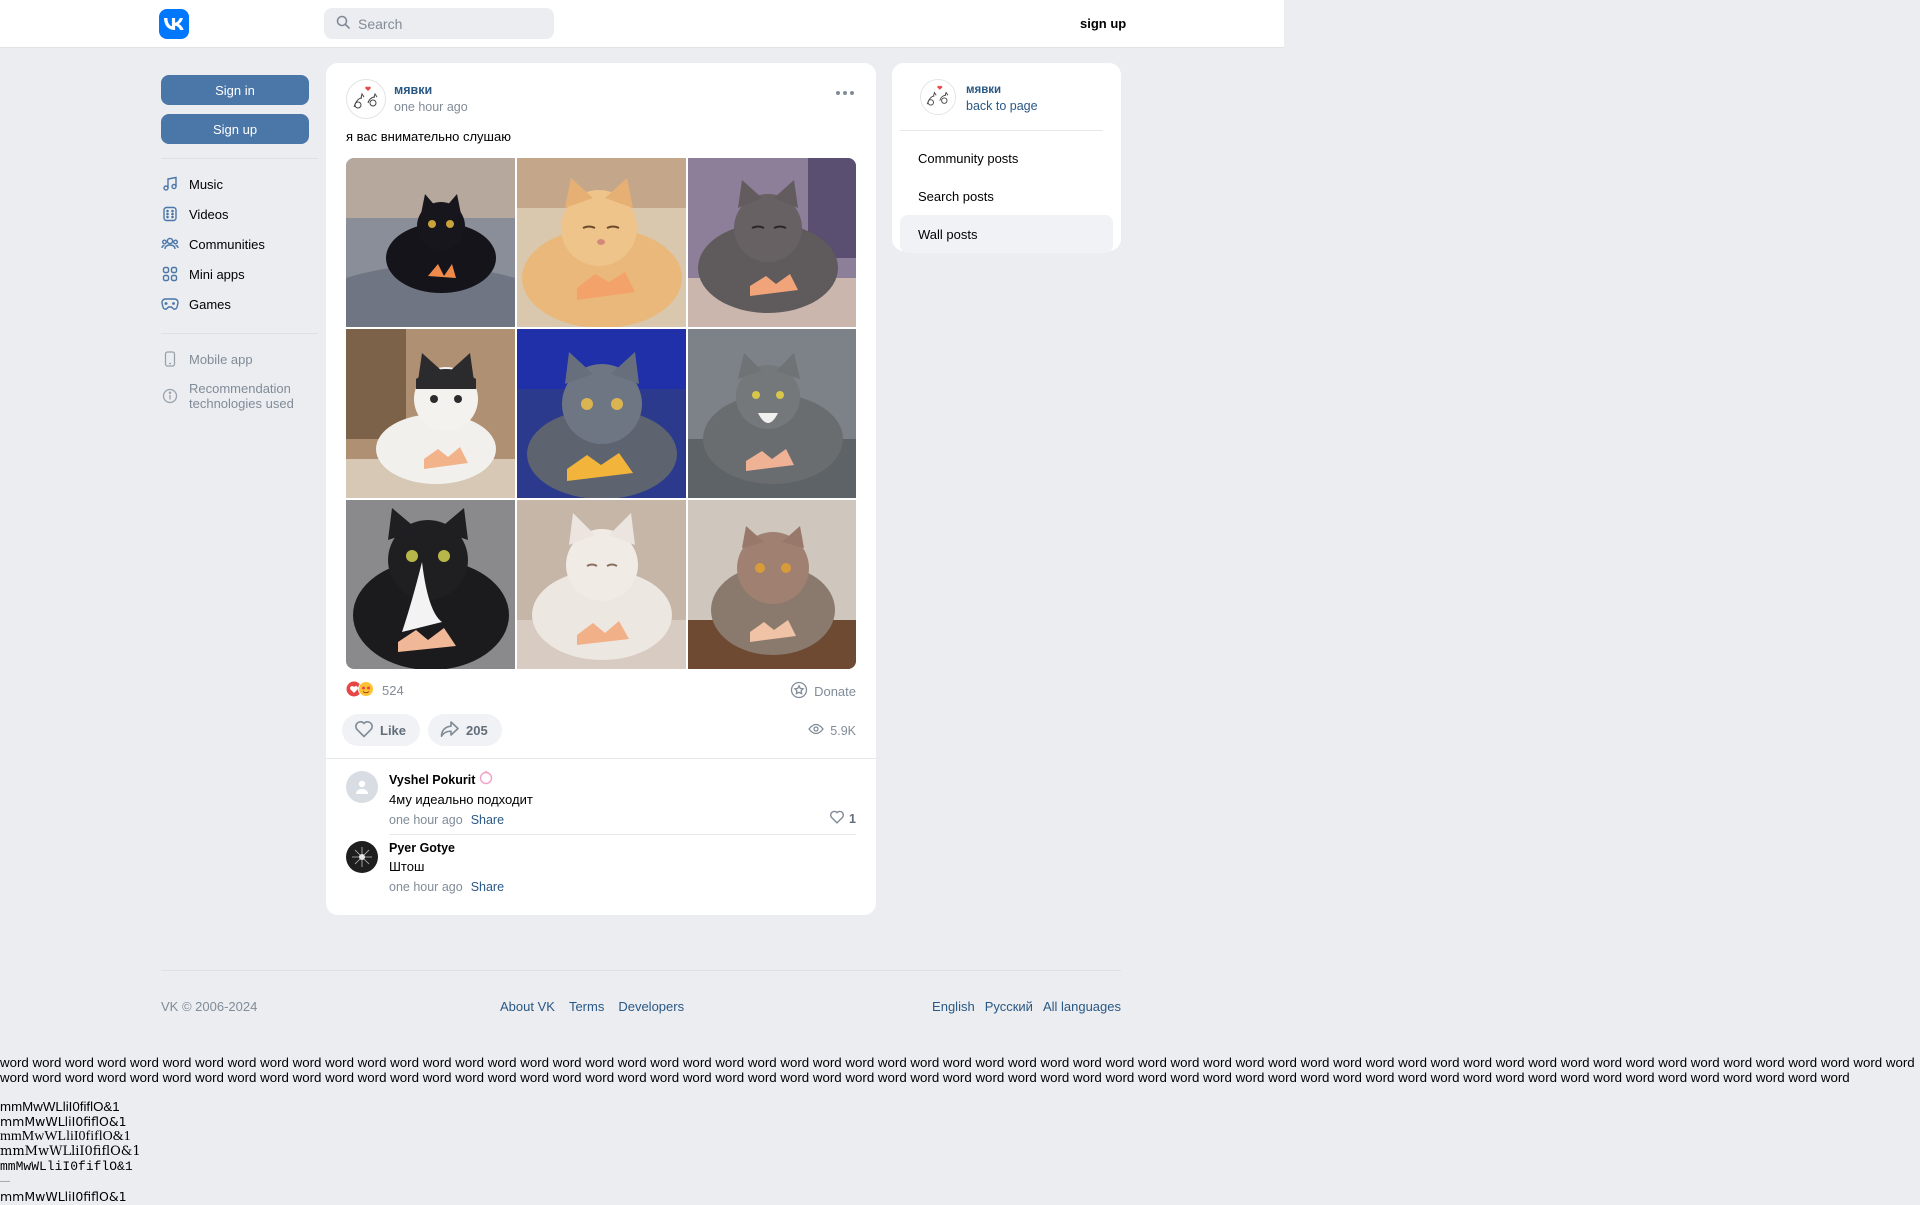 The width and height of the screenshot is (1920, 1205). I want to click on footer-links: About VK Terms Developers, so click(592, 1006).